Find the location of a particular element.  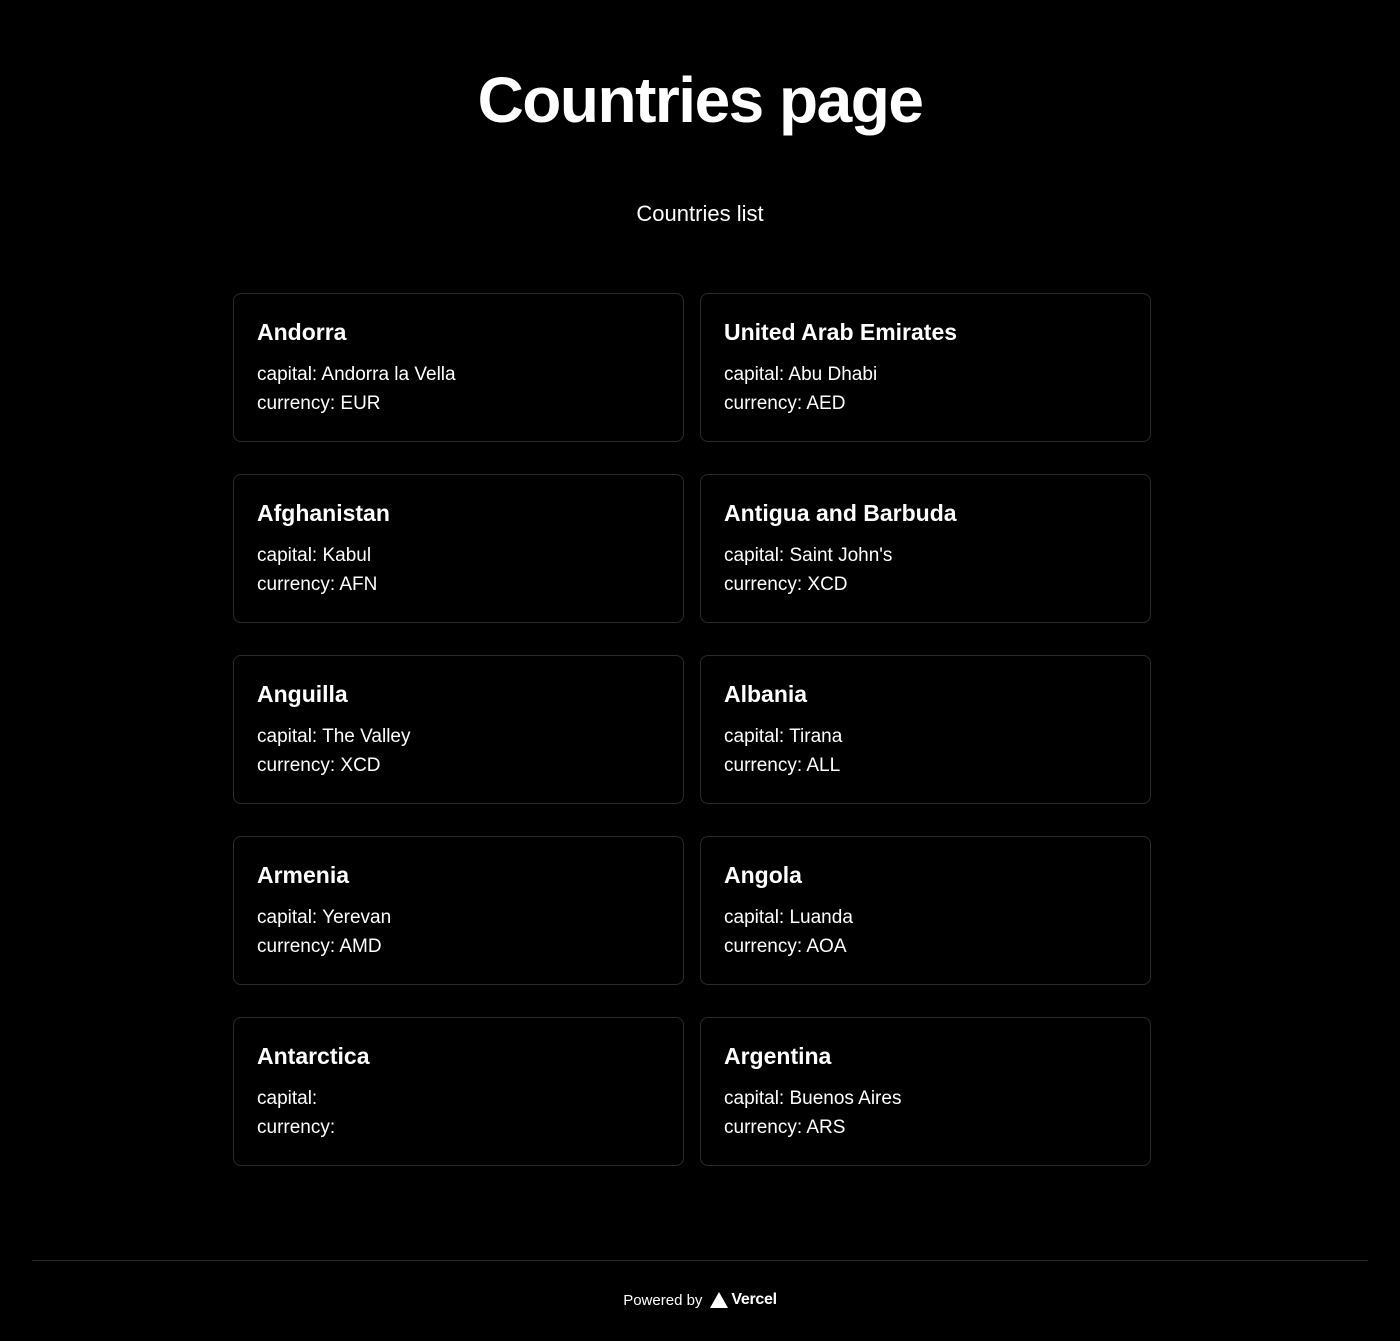

country-capital: capital: The Valley is located at coordinates (334, 736).